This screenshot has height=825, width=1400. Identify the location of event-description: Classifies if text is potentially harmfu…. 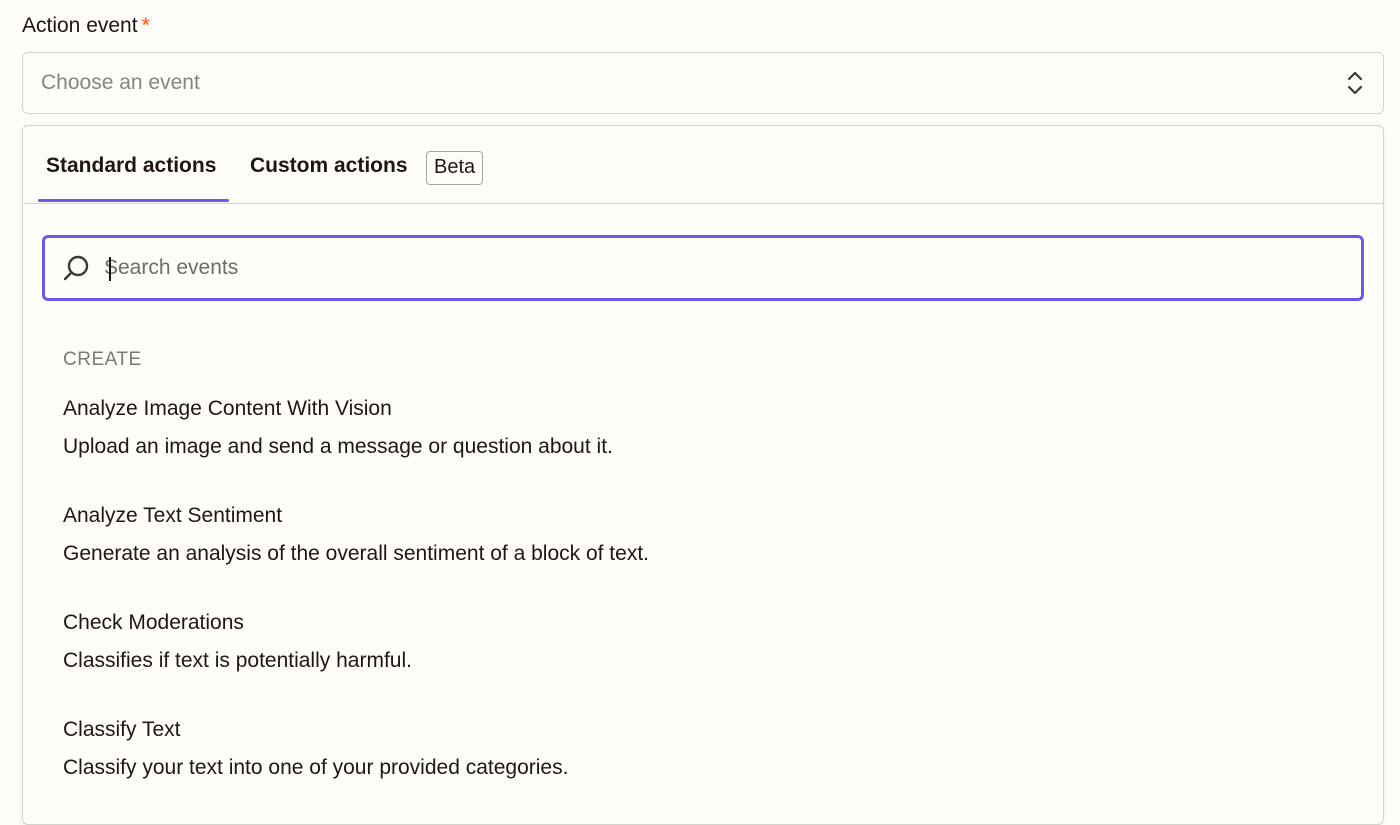
(237, 660).